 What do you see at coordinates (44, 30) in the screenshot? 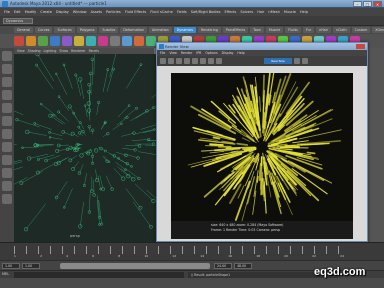
I see `shelf-tab-curves: Curves` at bounding box center [44, 30].